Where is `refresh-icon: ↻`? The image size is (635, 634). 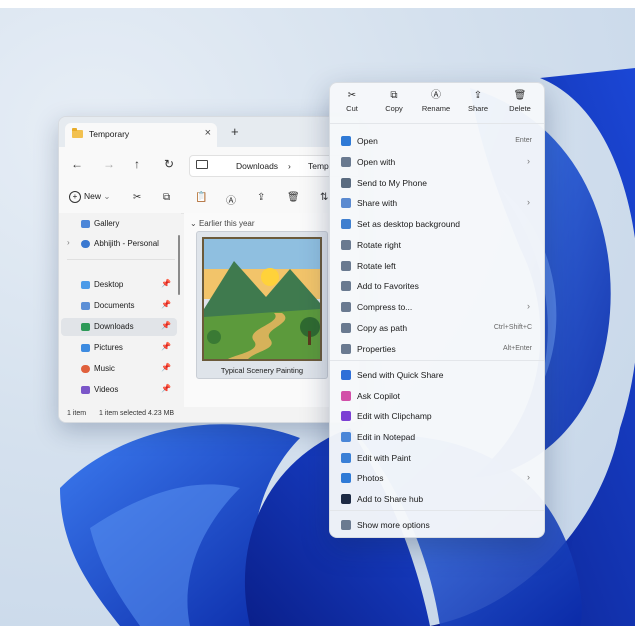
refresh-icon: ↻ is located at coordinates (169, 164).